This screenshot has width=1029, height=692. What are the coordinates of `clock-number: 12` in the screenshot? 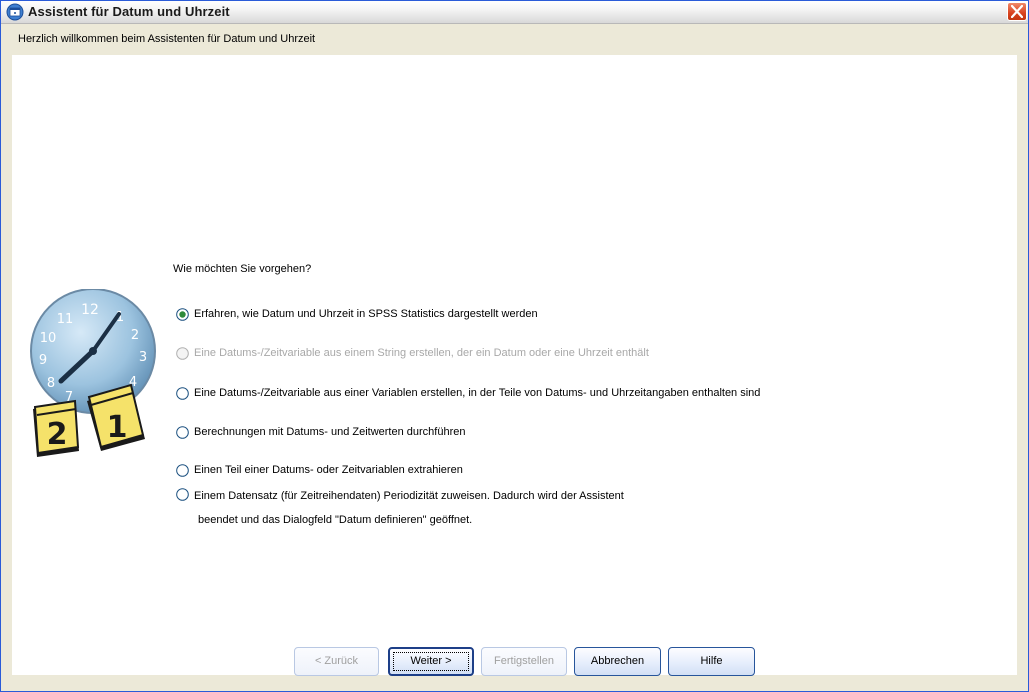 It's located at (90, 310).